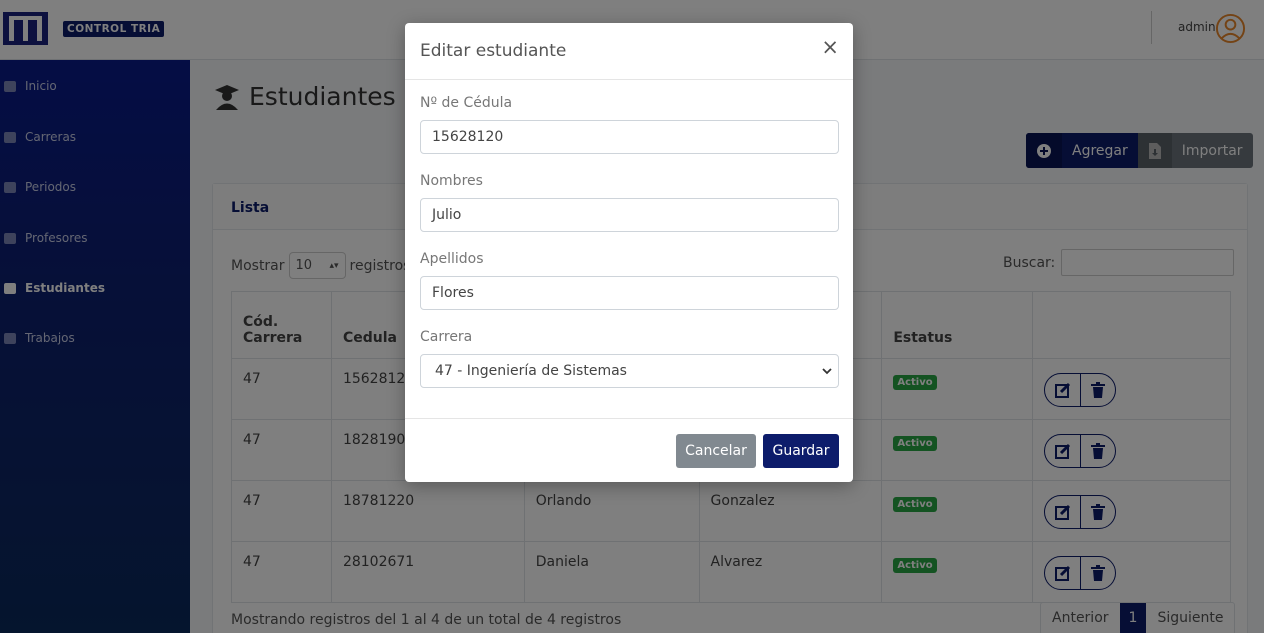  What do you see at coordinates (451, 181) in the screenshot?
I see `nombres-label: Nombres` at bounding box center [451, 181].